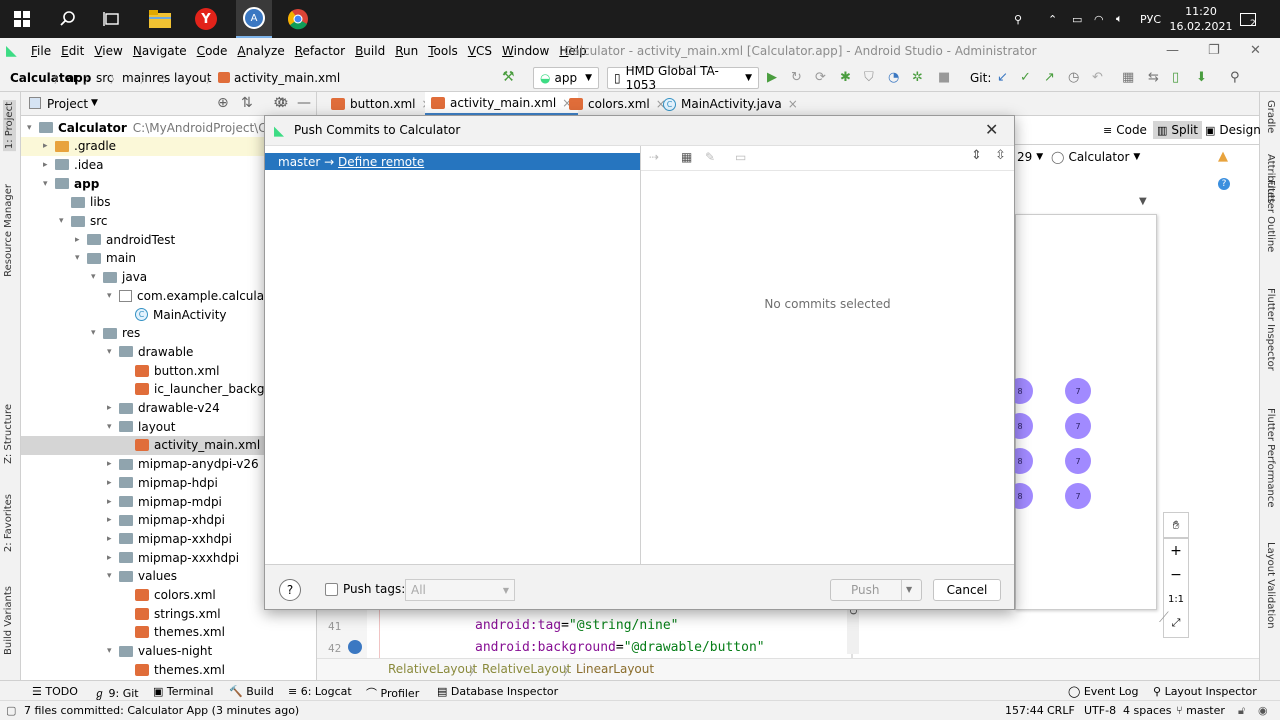 The image size is (1280, 720). What do you see at coordinates (896, 78) in the screenshot?
I see `profile-icon: ◔` at bounding box center [896, 78].